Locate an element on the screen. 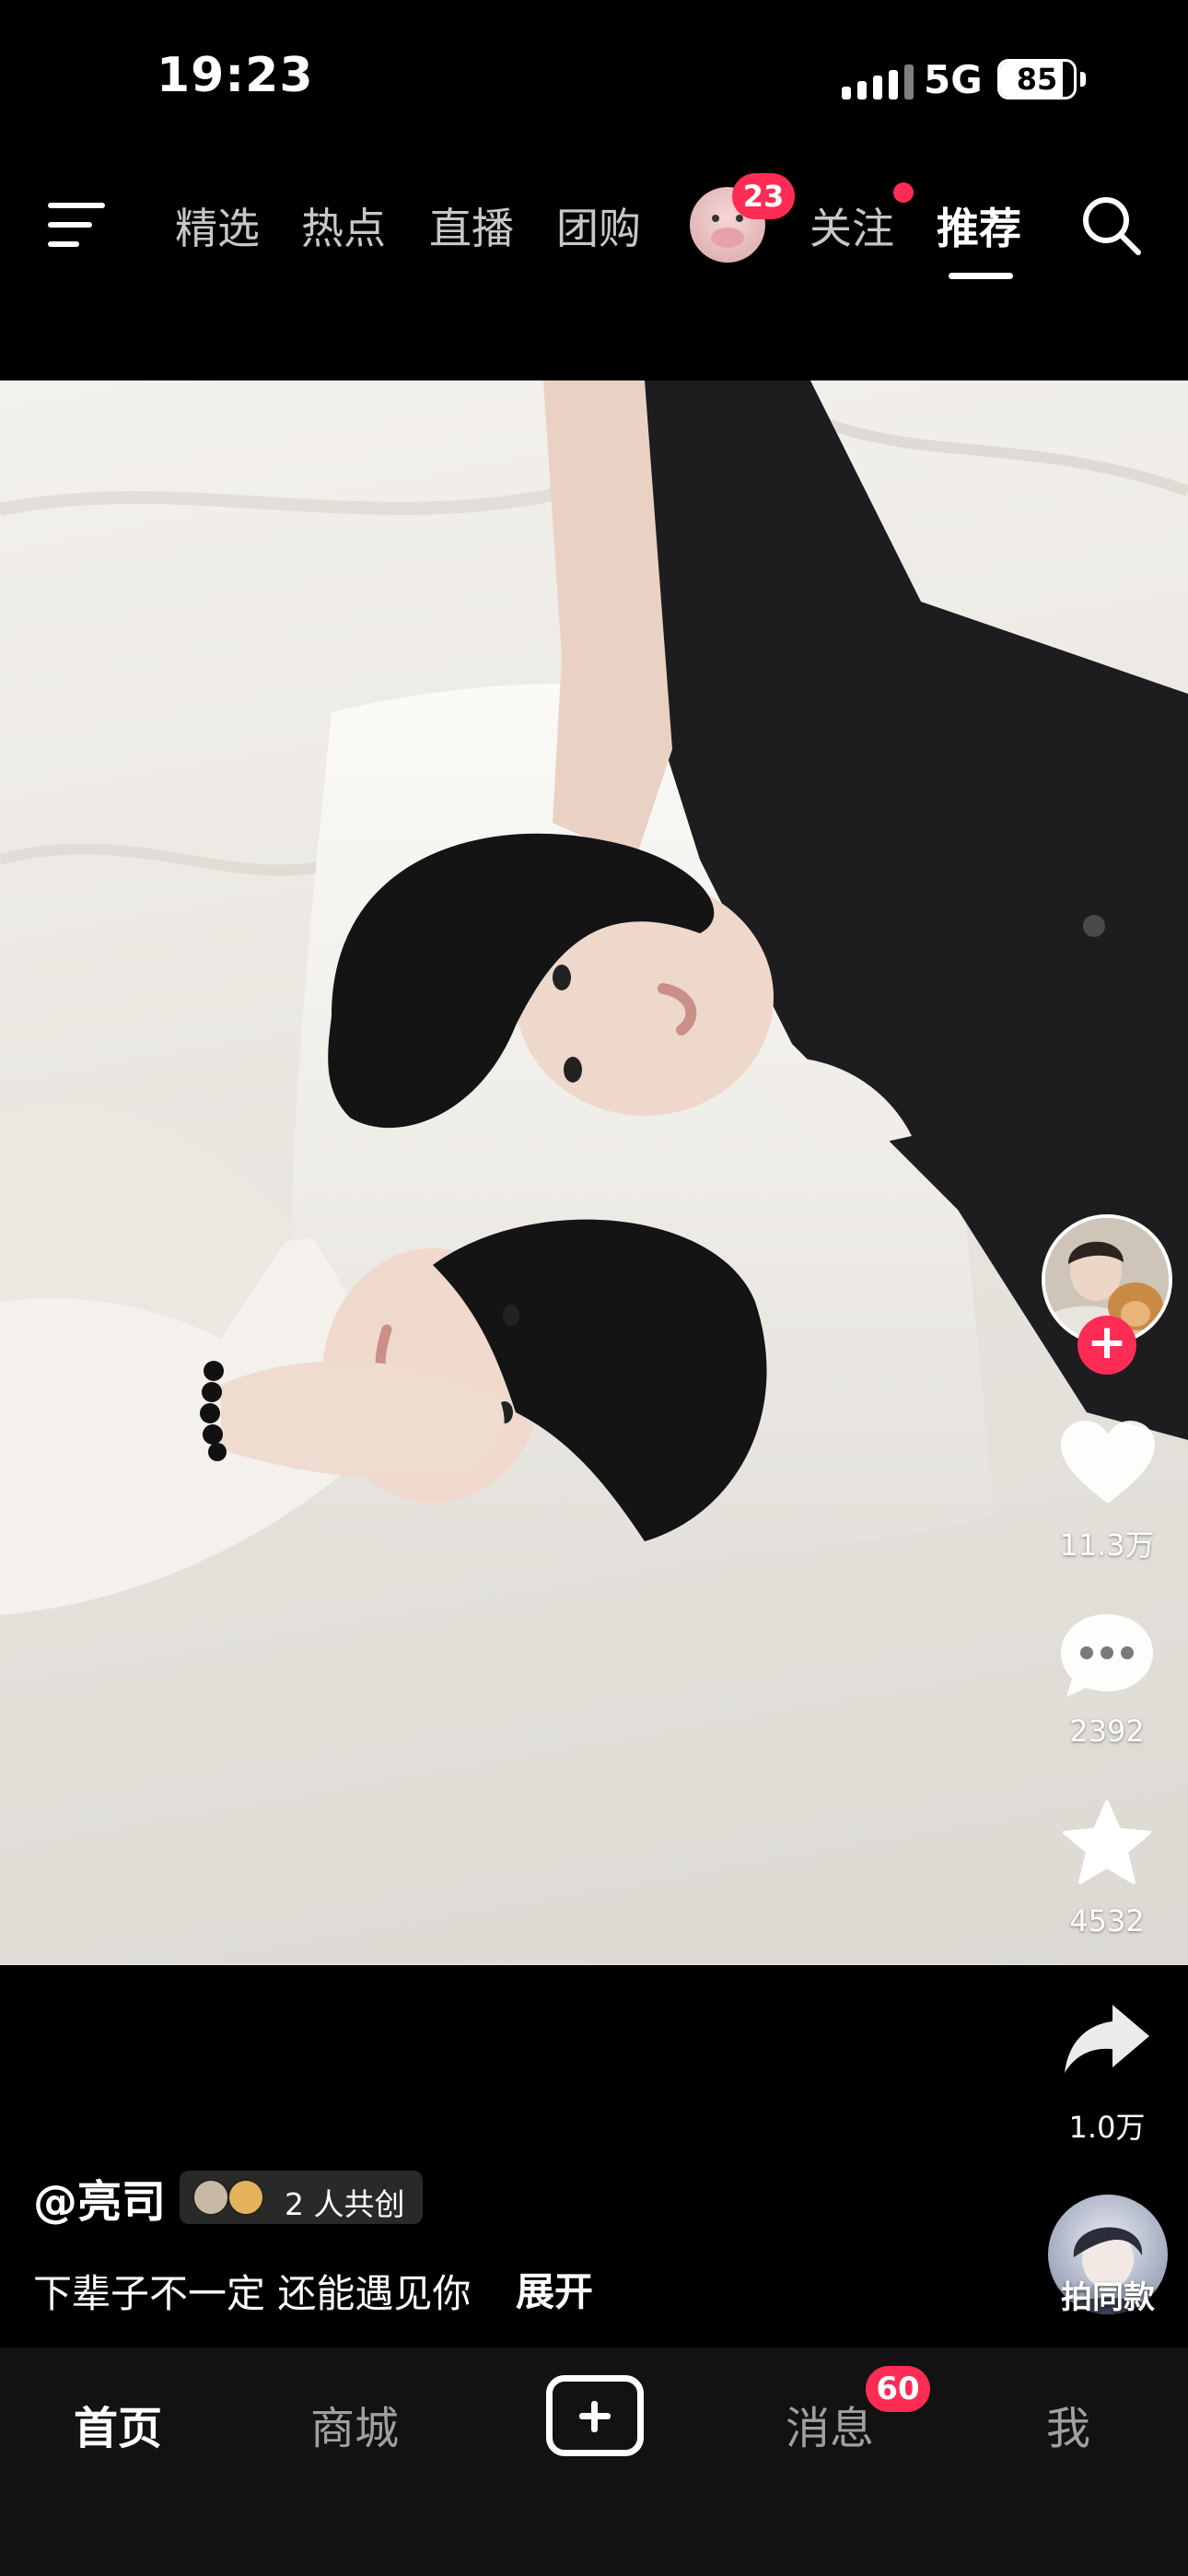 The image size is (1188, 2576). messages-count-badge: 60 is located at coordinates (898, 2389).